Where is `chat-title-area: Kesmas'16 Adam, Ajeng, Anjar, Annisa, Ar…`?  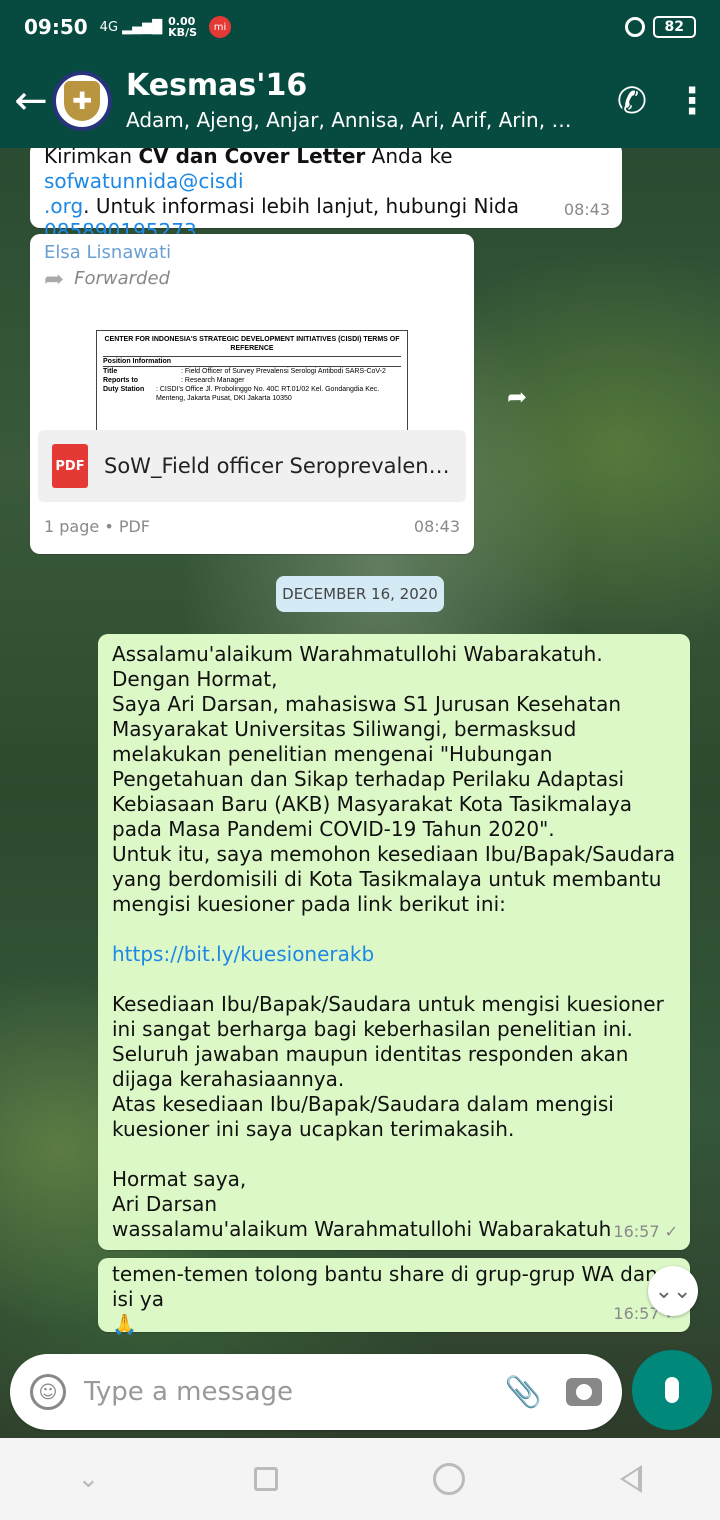
chat-title-area: Kesmas'16 Adam, Ajeng, Anjar, Annisa, Ar… is located at coordinates (363, 101).